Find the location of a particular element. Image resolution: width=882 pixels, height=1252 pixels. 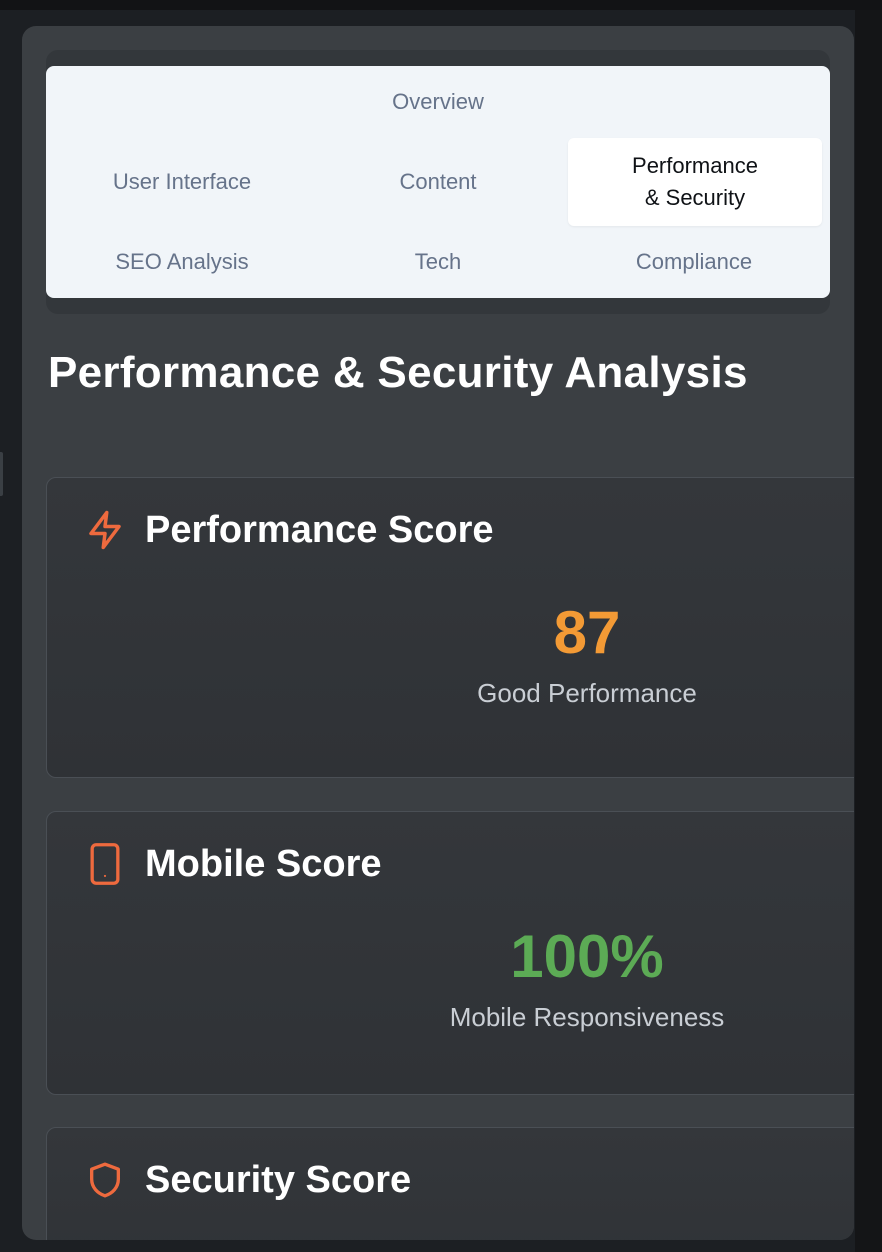

shield-icon is located at coordinates (105, 1180).